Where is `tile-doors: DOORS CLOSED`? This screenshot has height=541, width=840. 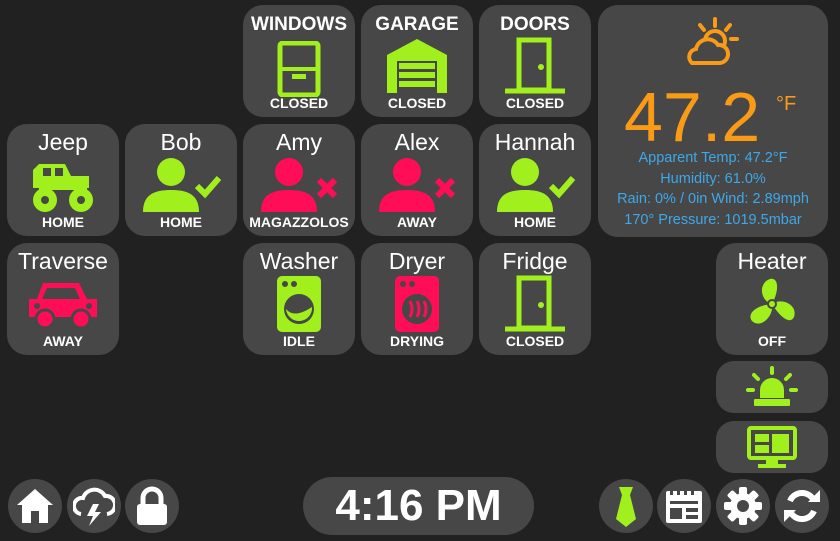 tile-doors: DOORS CLOSED is located at coordinates (535, 61).